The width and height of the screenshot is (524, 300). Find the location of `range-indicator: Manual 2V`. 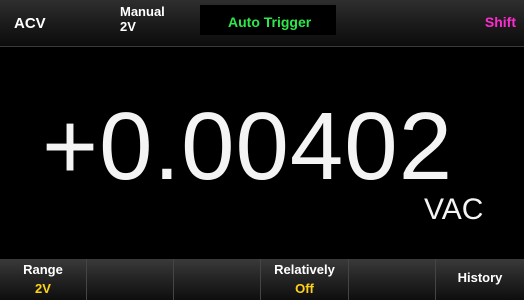

range-indicator: Manual 2V is located at coordinates (155, 23).